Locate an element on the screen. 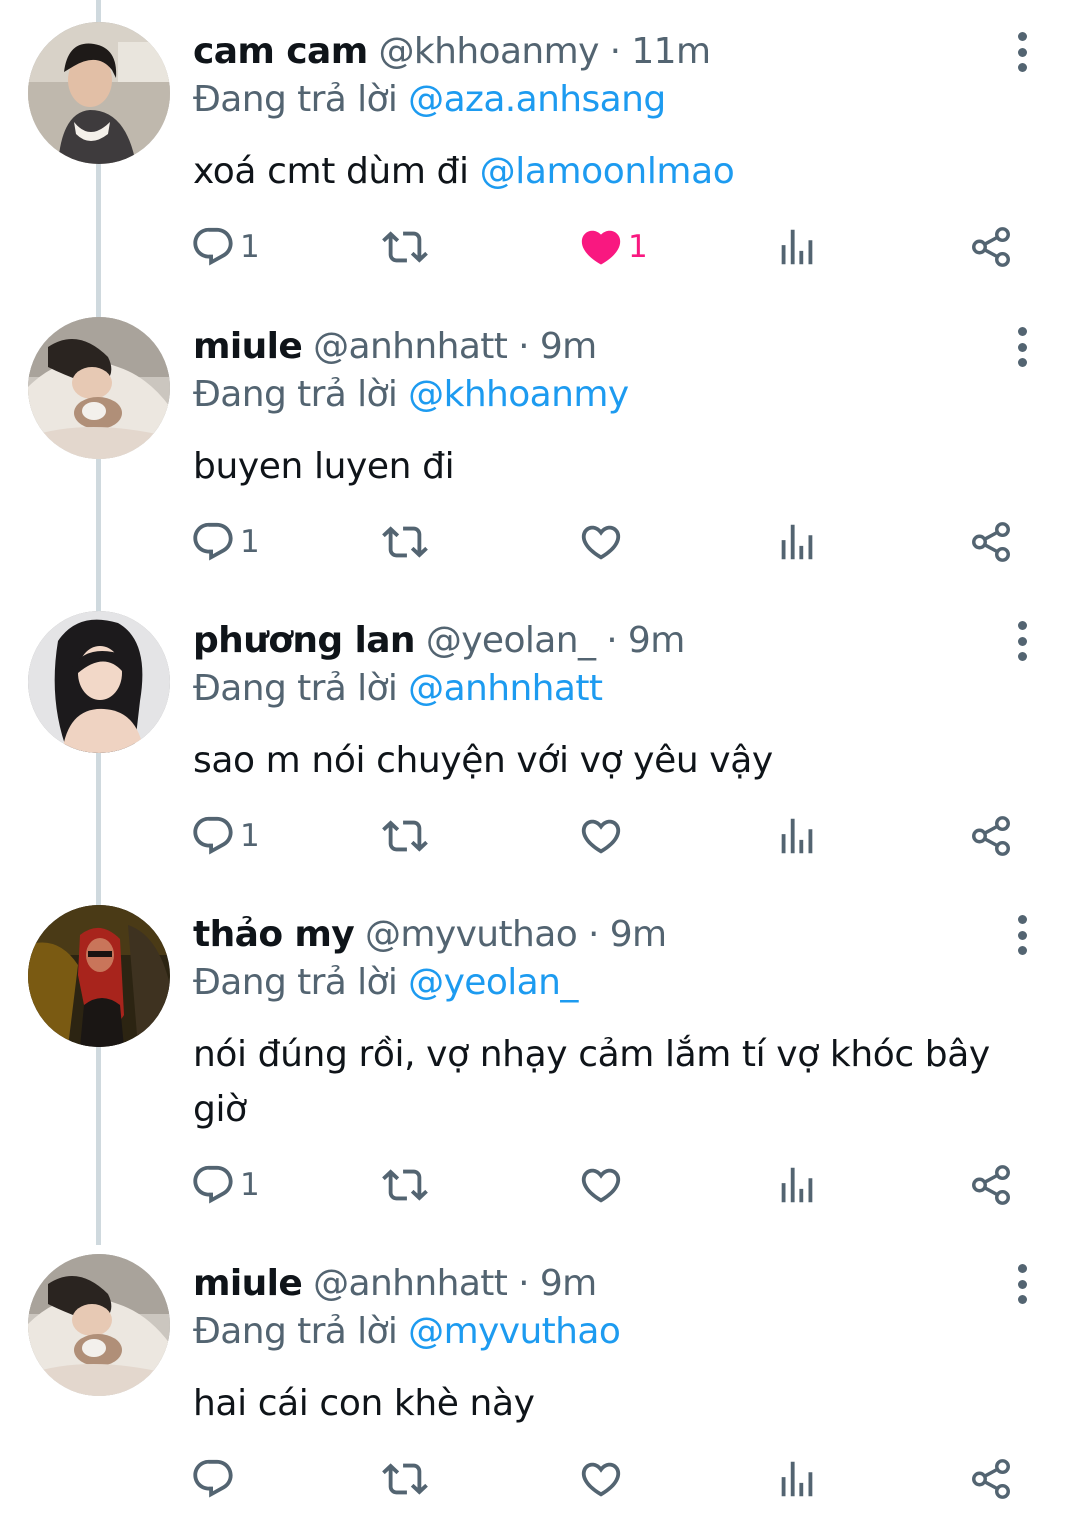  tweet-actions: 1 1 is located at coordinates (605, 247).